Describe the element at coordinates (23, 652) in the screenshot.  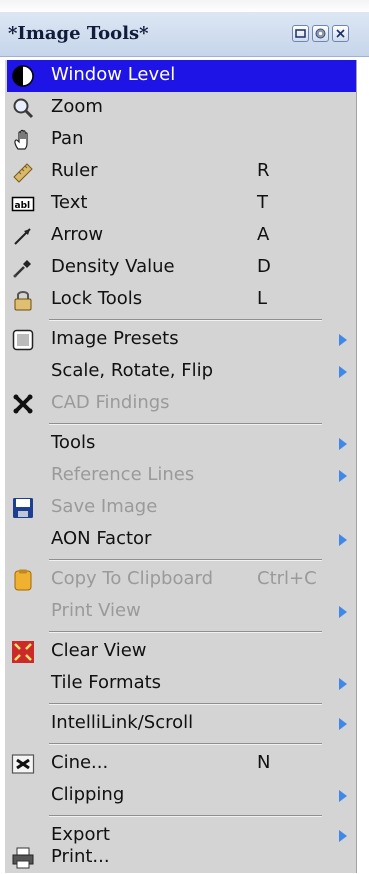
I see `clear-view-icon` at that location.